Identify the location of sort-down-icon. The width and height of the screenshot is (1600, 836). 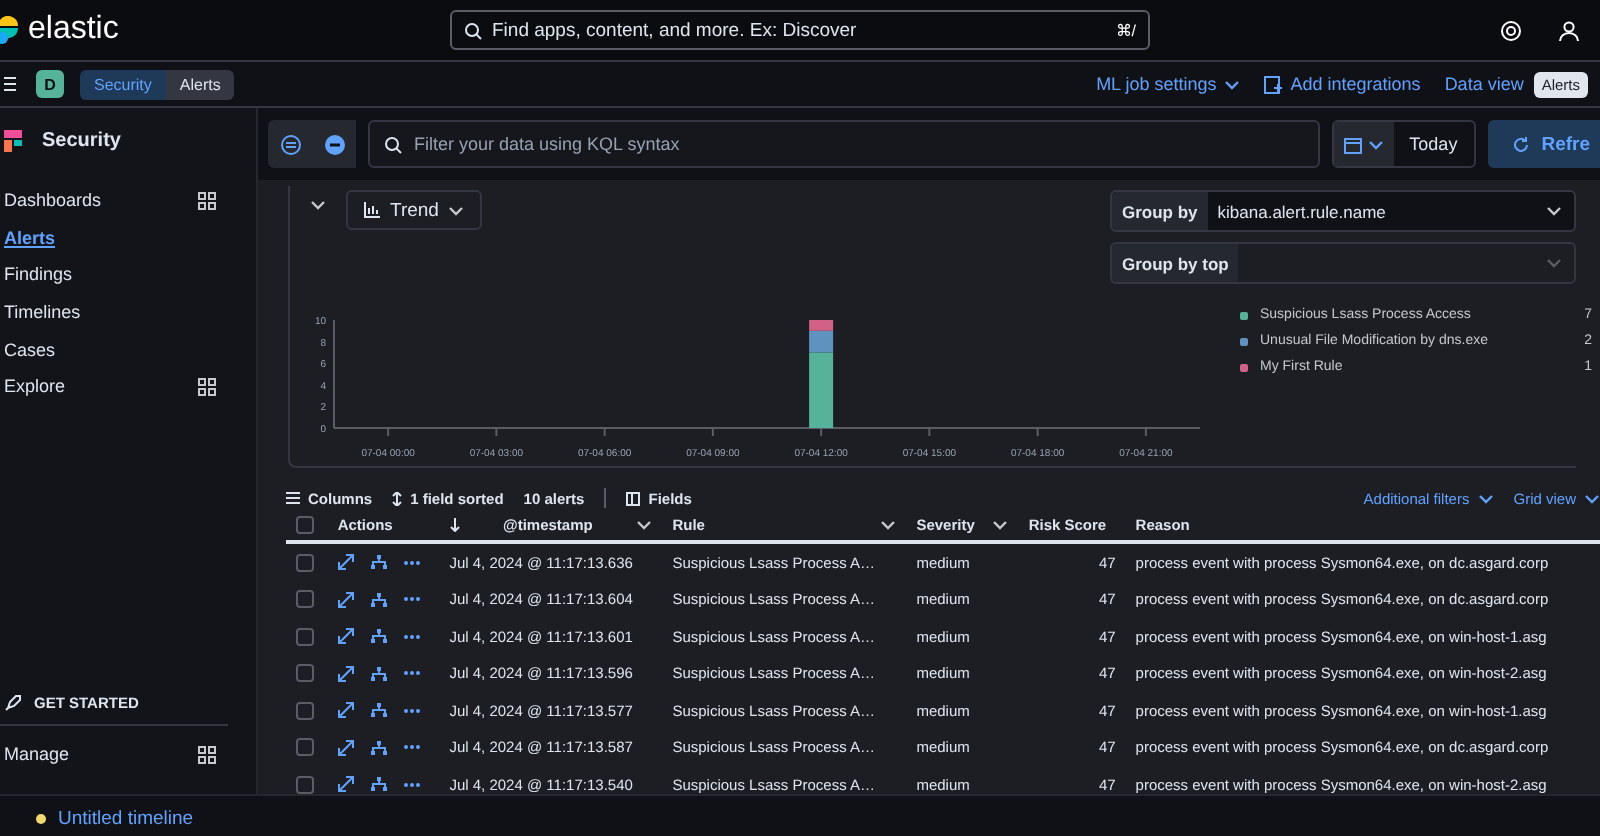
(454, 524).